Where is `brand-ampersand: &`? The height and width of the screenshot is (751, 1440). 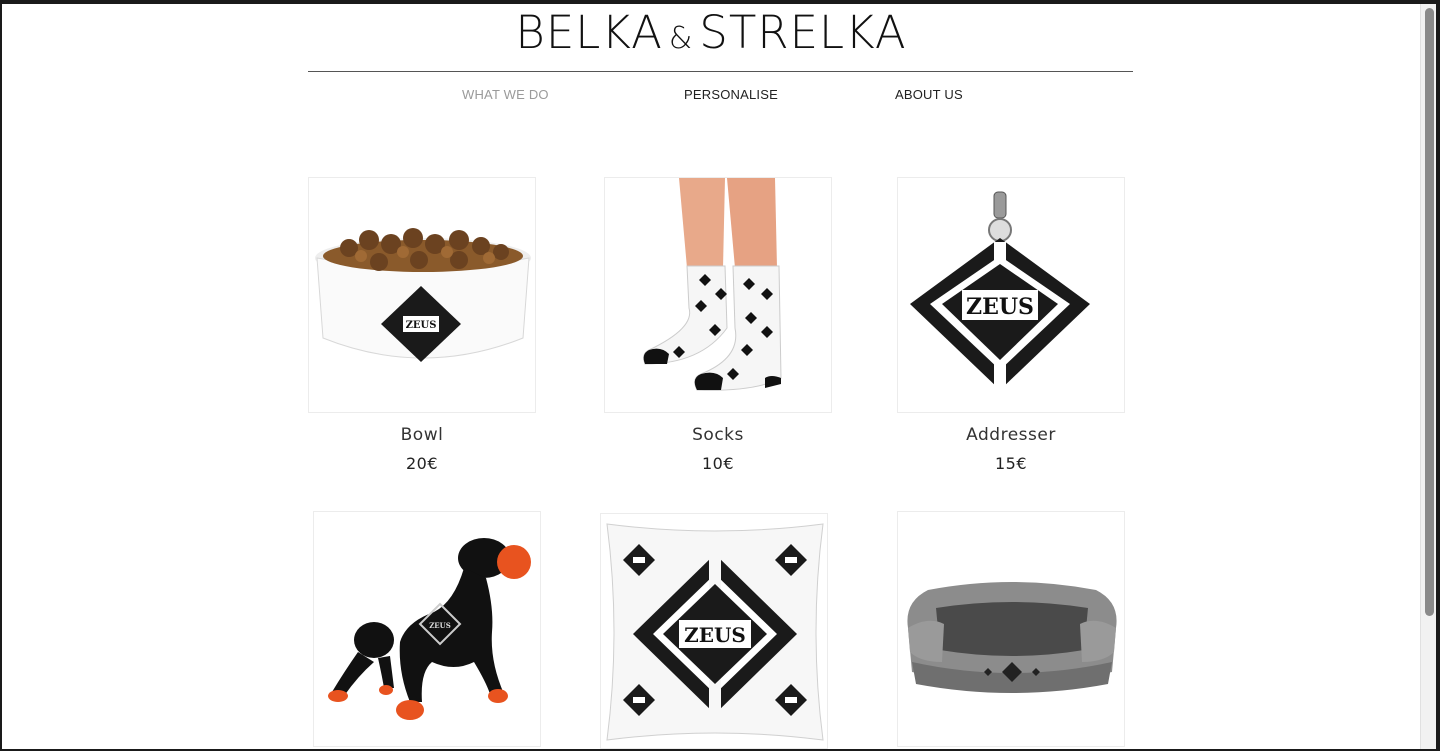
brand-ampersand: & is located at coordinates (681, 38).